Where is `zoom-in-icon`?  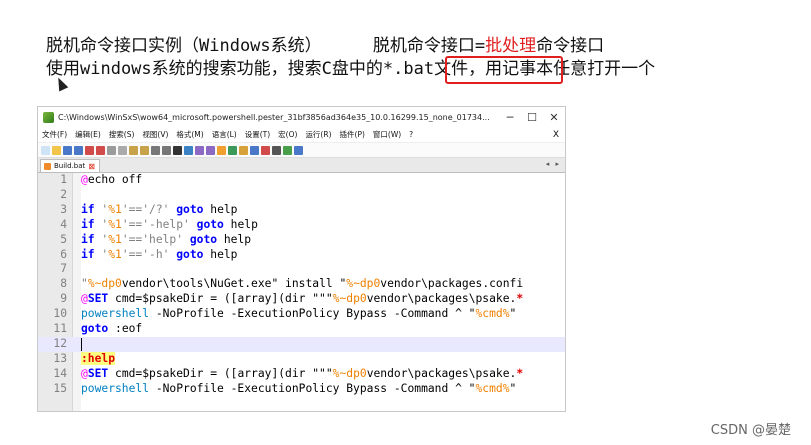
zoom-in-icon is located at coordinates (199, 150).